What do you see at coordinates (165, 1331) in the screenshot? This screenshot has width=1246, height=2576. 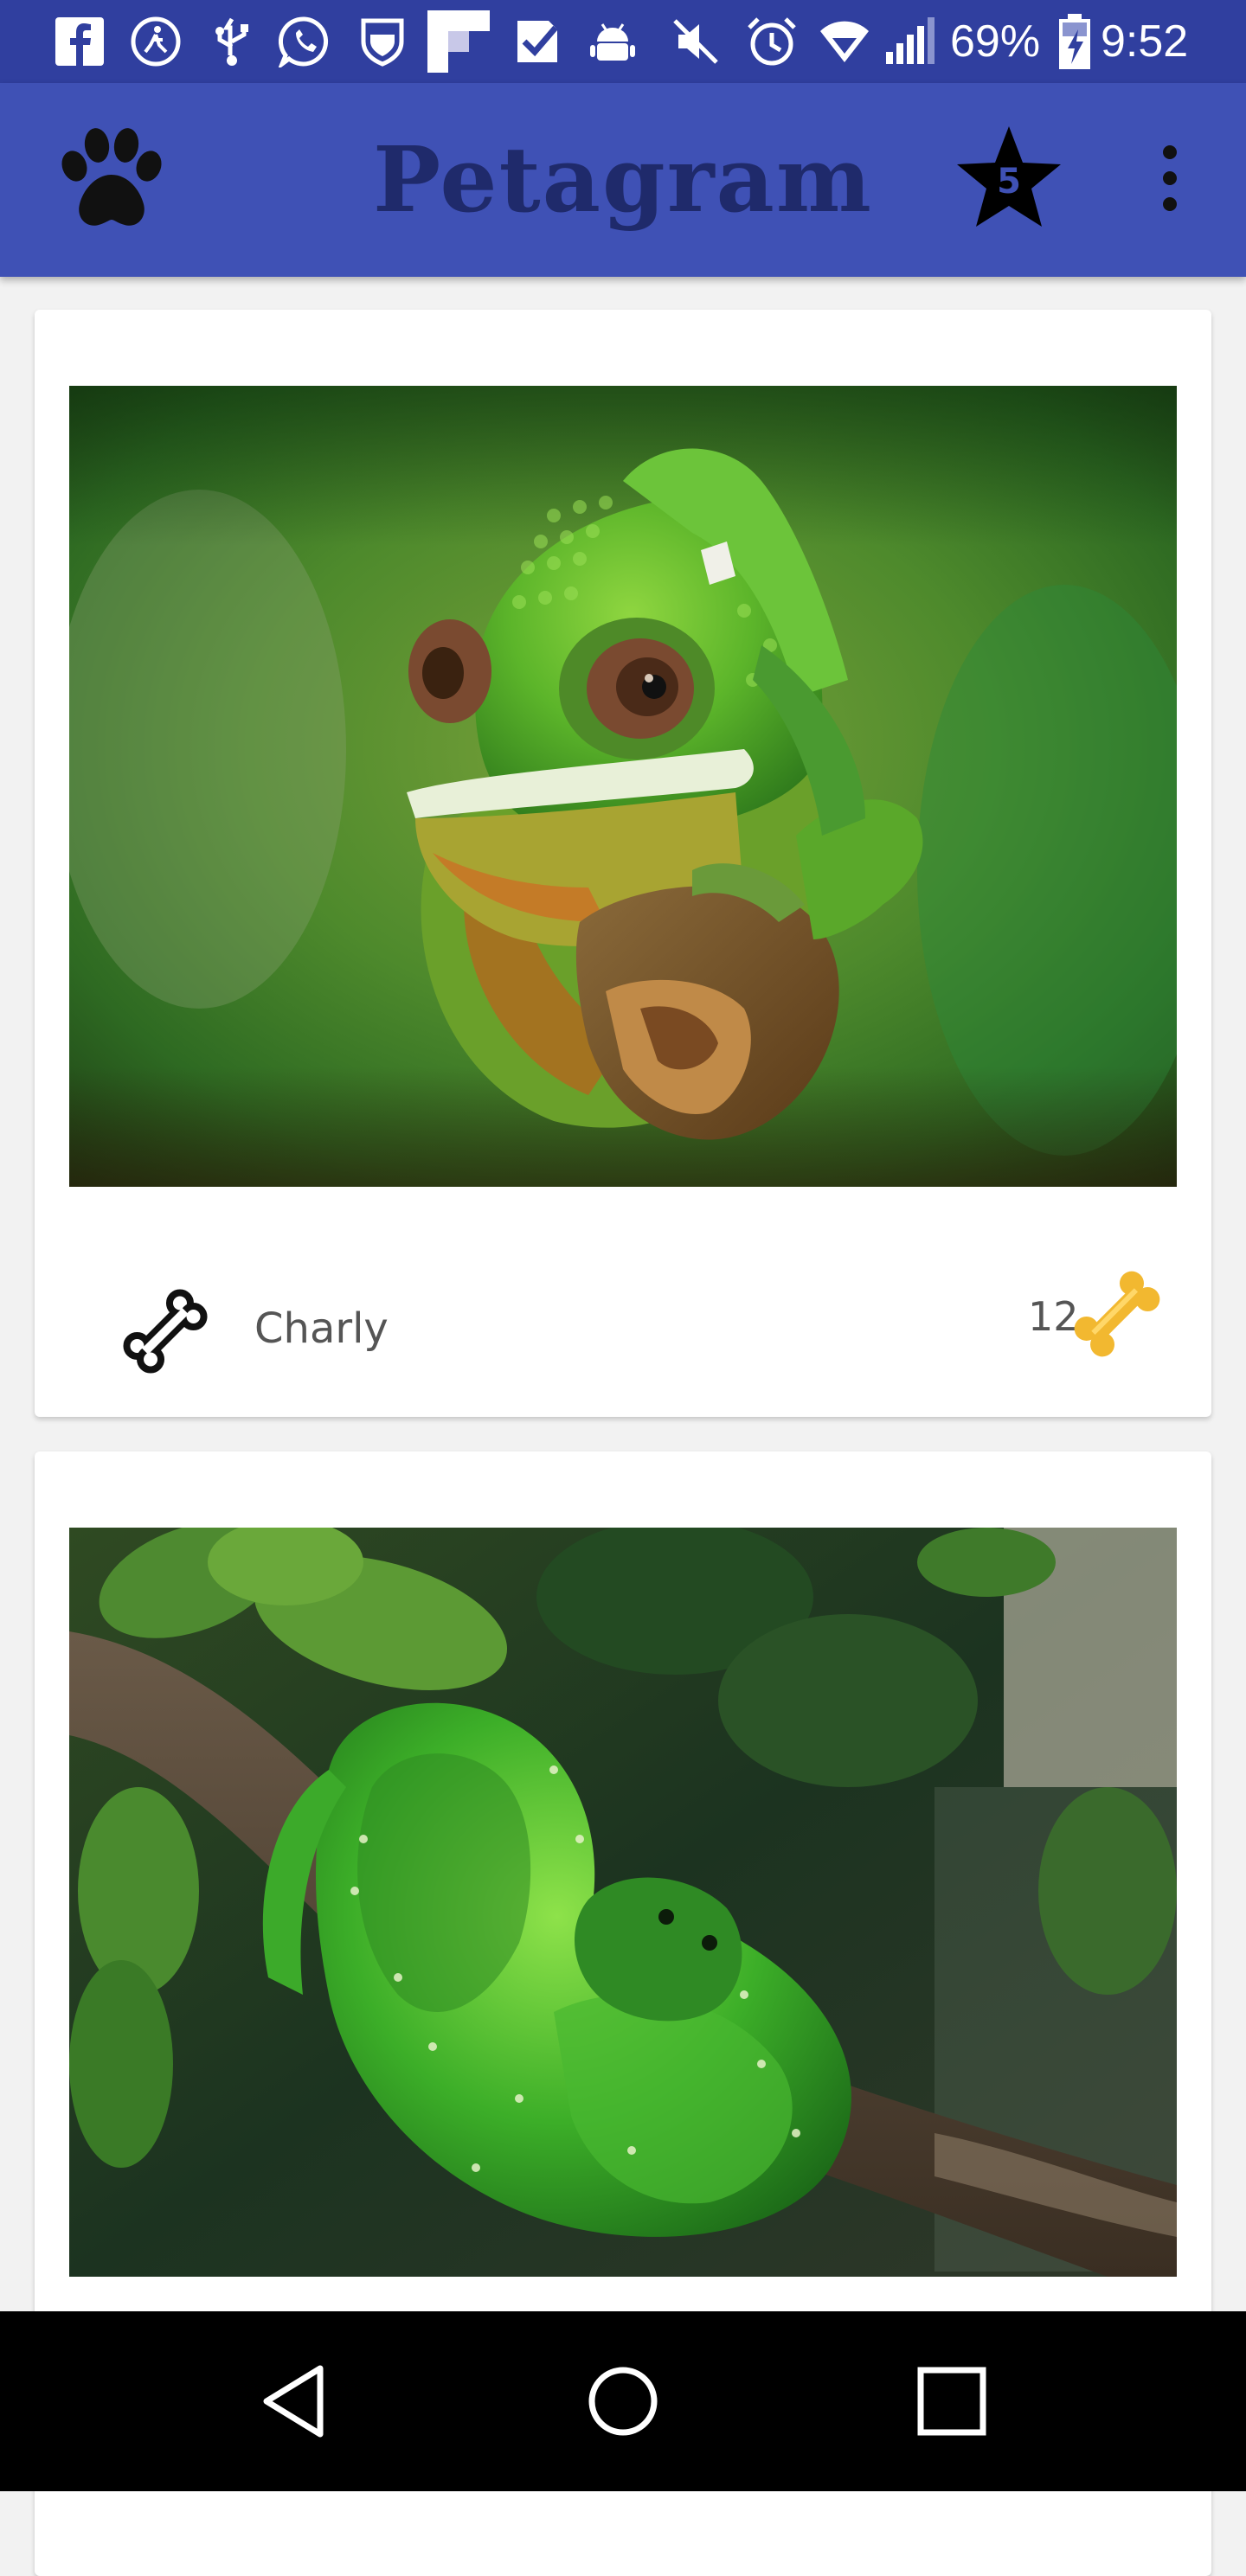 I see `like-button` at bounding box center [165, 1331].